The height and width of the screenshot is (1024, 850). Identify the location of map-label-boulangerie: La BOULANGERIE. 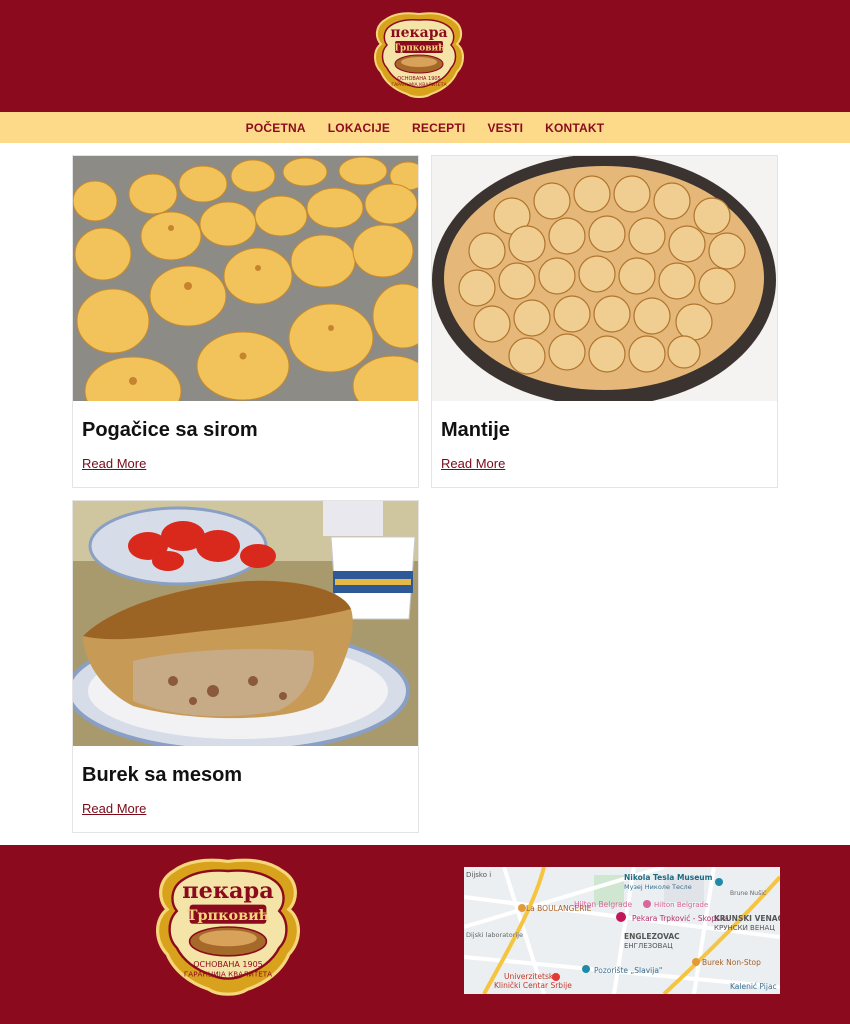
(559, 908).